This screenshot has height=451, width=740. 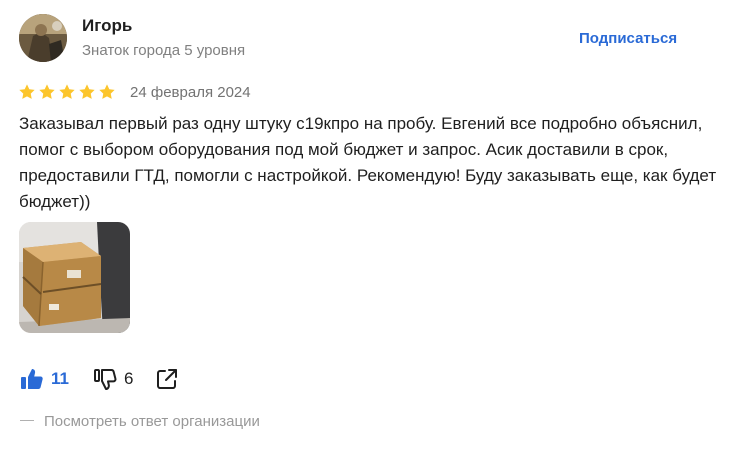 I want to click on dislike-button: 6, so click(x=113, y=379).